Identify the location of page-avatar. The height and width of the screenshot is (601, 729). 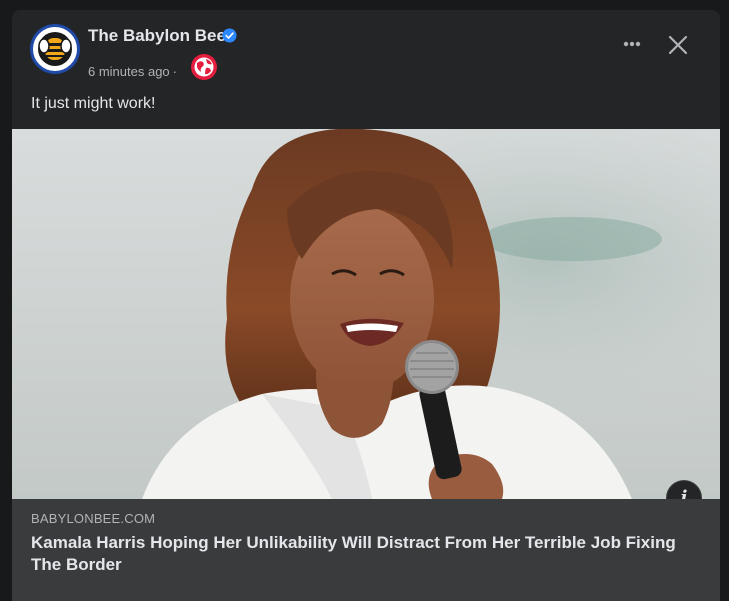
(55, 49).